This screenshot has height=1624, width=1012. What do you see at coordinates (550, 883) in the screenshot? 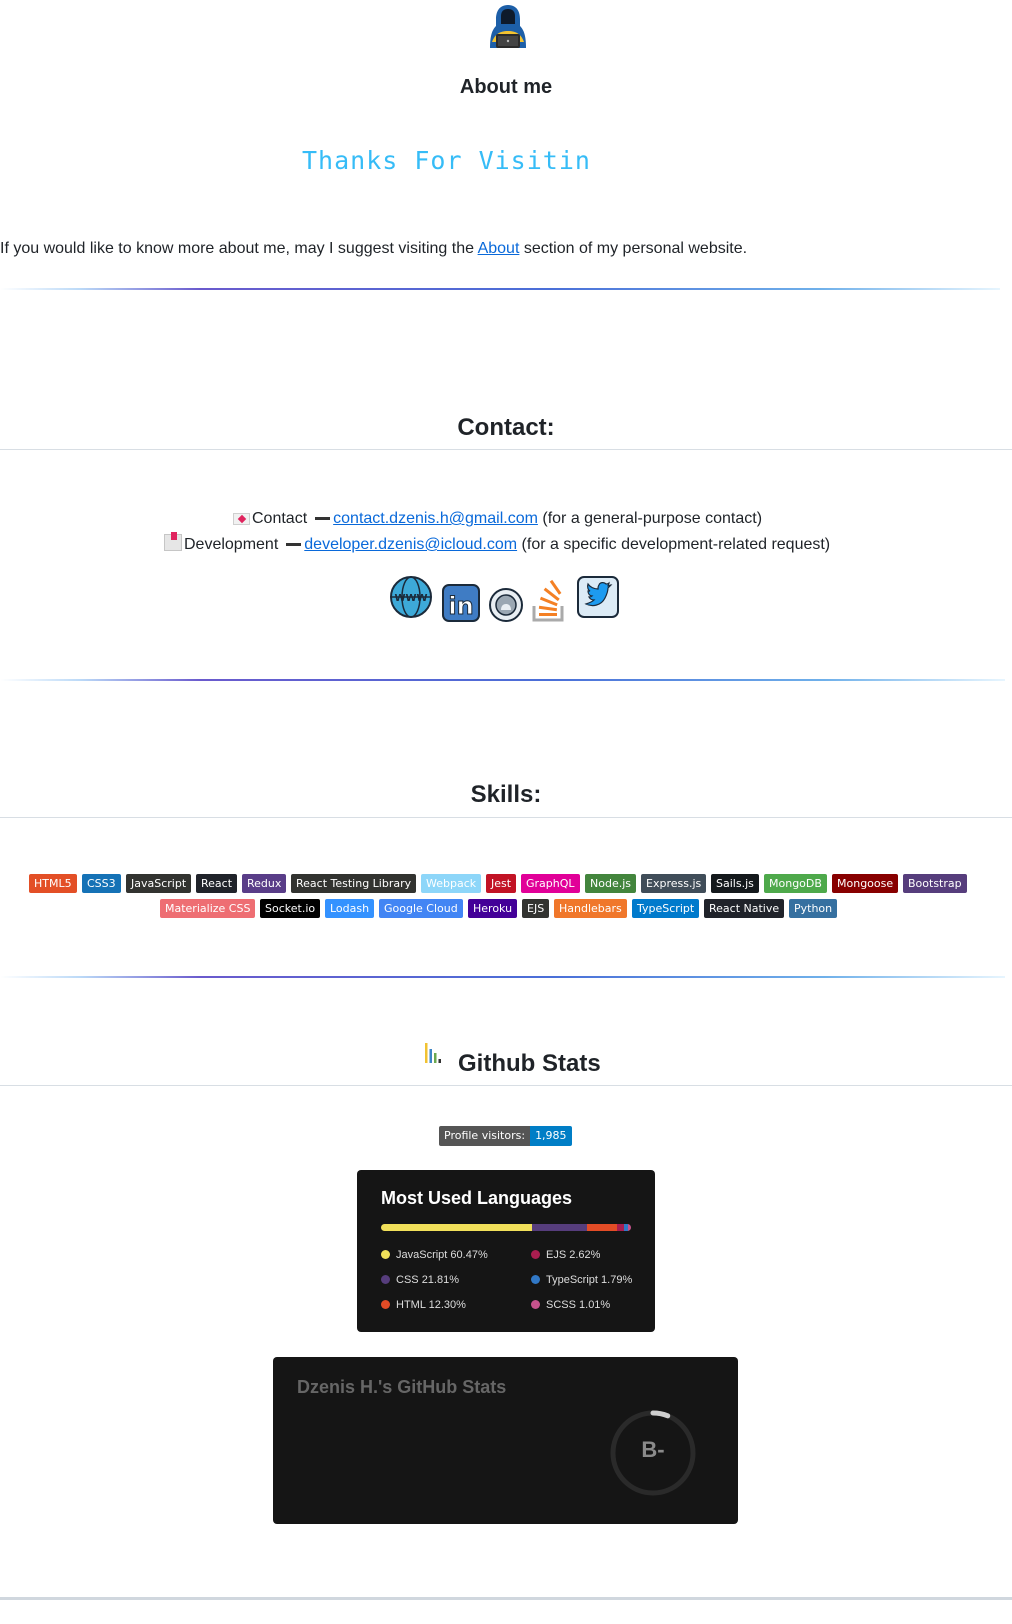
I see `skill-badge: GraphQL` at bounding box center [550, 883].